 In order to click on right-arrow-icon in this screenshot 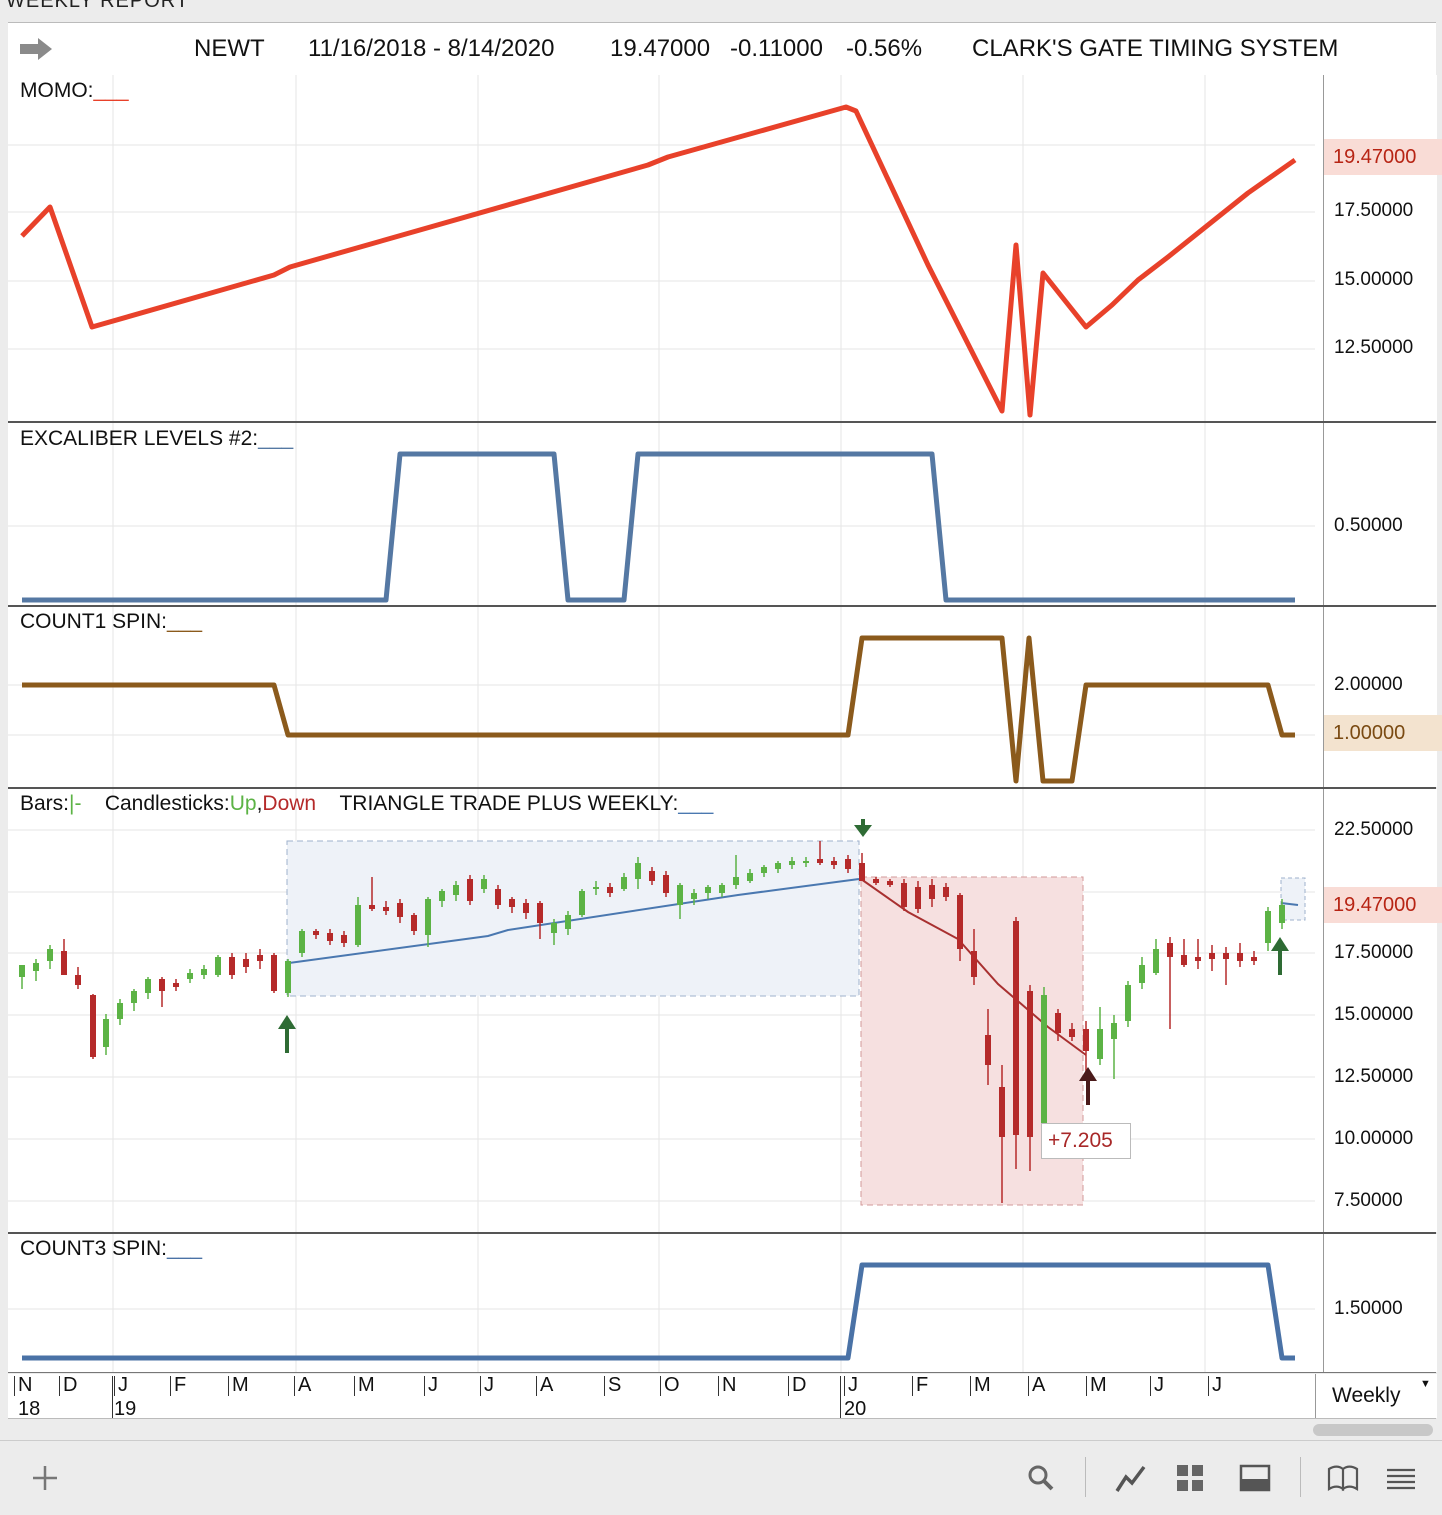, I will do `click(36, 49)`.